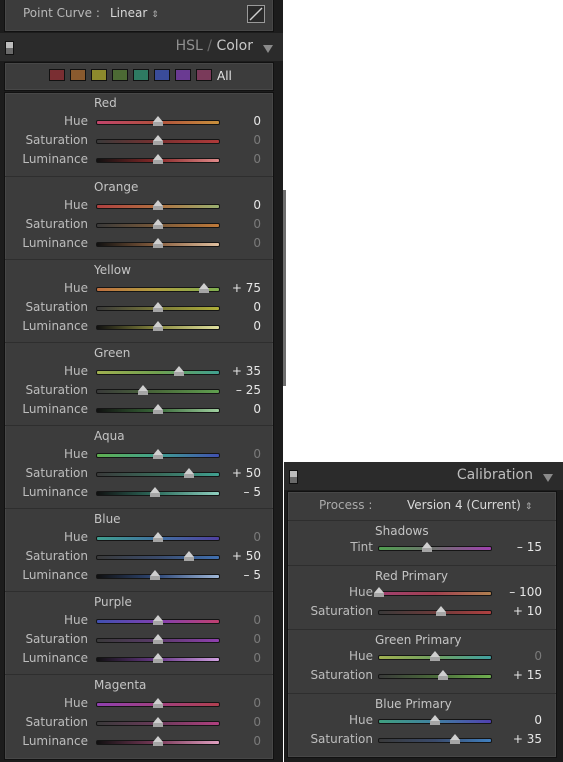  I want to click on group-title: Red, so click(105, 103).